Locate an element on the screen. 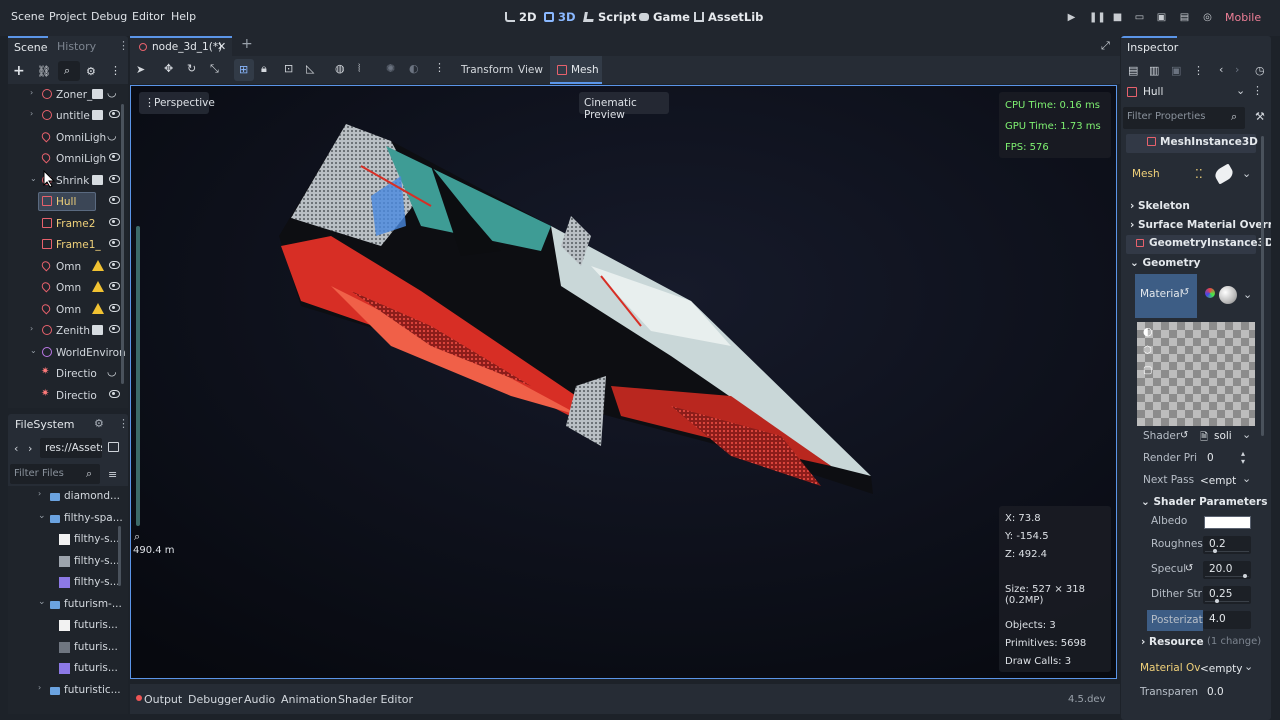 This screenshot has width=1280, height=720. ruler-icon: ◺ is located at coordinates (310, 68).